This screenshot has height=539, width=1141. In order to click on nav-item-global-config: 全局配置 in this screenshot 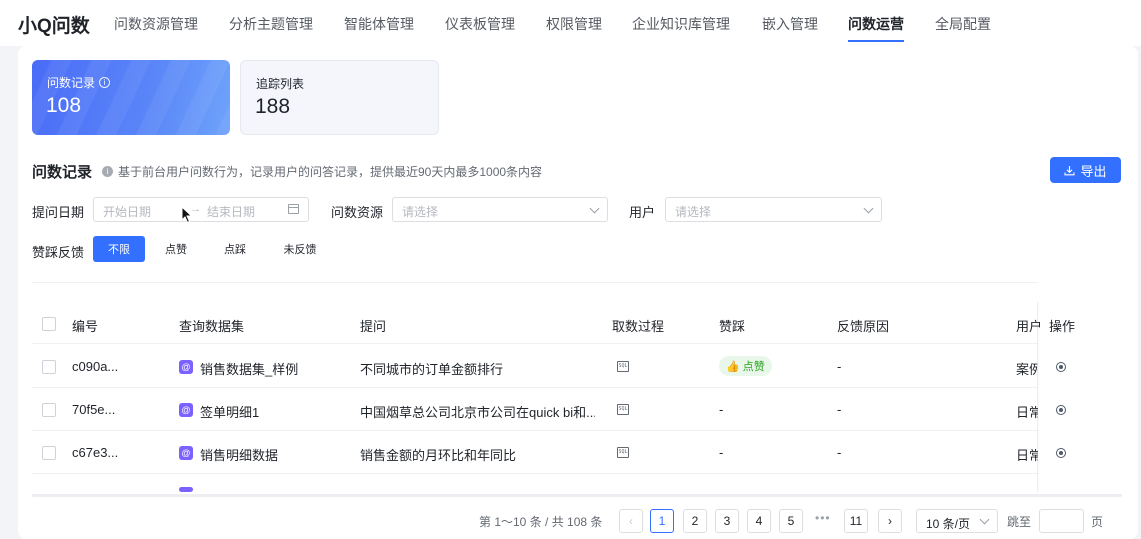, I will do `click(963, 24)`.